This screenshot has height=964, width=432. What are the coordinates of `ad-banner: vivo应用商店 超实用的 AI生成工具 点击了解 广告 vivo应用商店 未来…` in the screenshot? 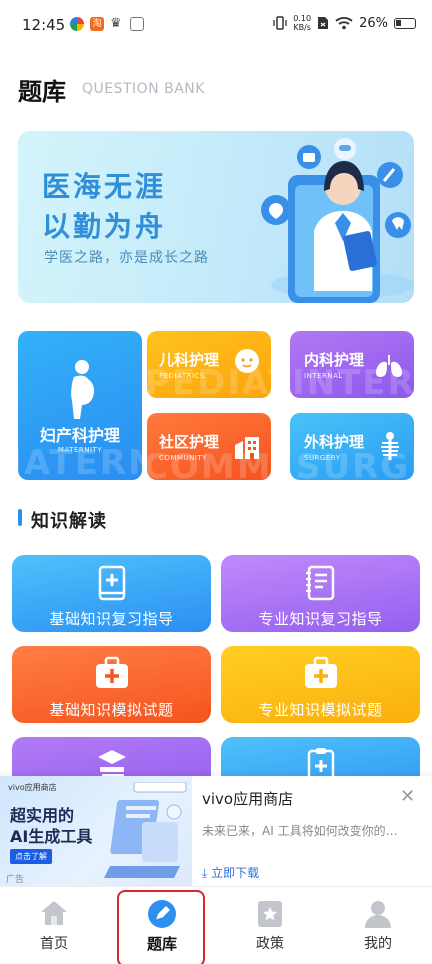 It's located at (216, 831).